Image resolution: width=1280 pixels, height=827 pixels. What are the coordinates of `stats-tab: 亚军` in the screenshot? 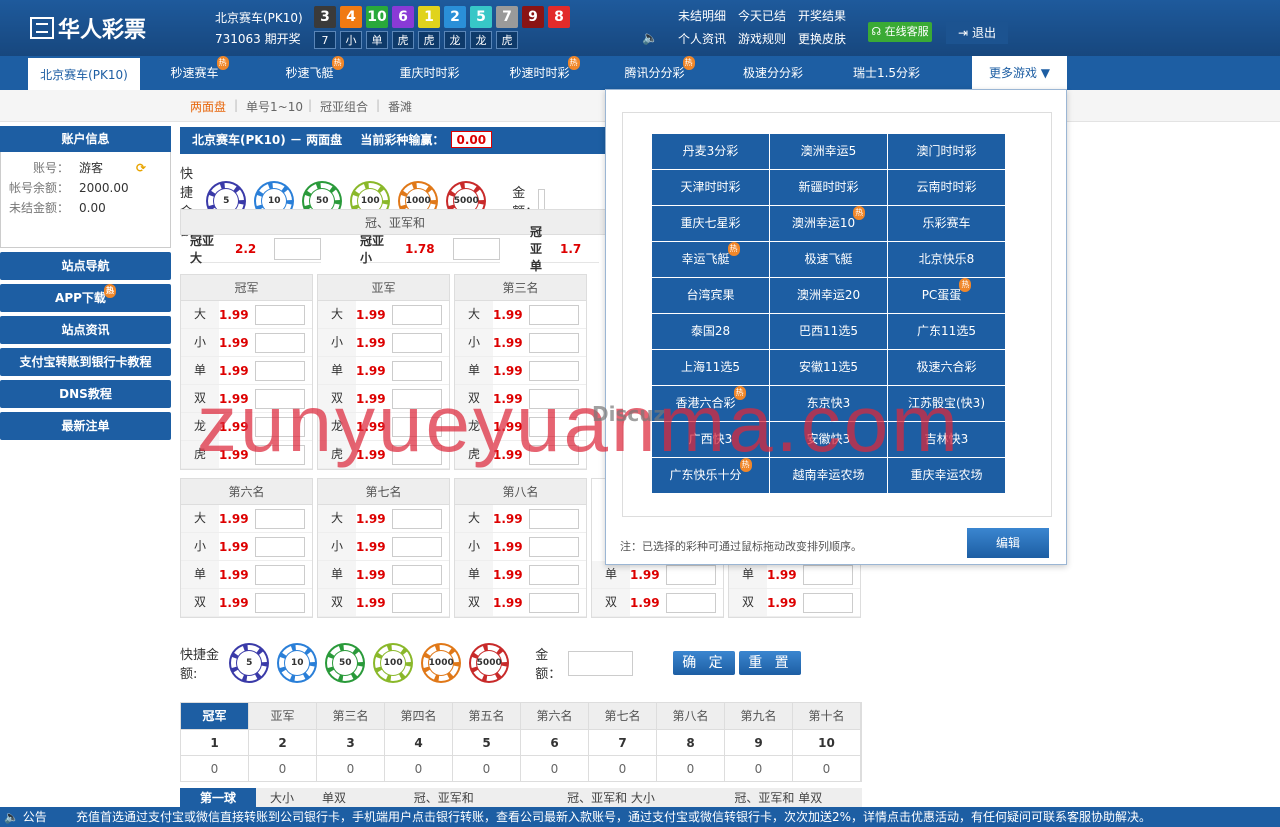 It's located at (283, 716).